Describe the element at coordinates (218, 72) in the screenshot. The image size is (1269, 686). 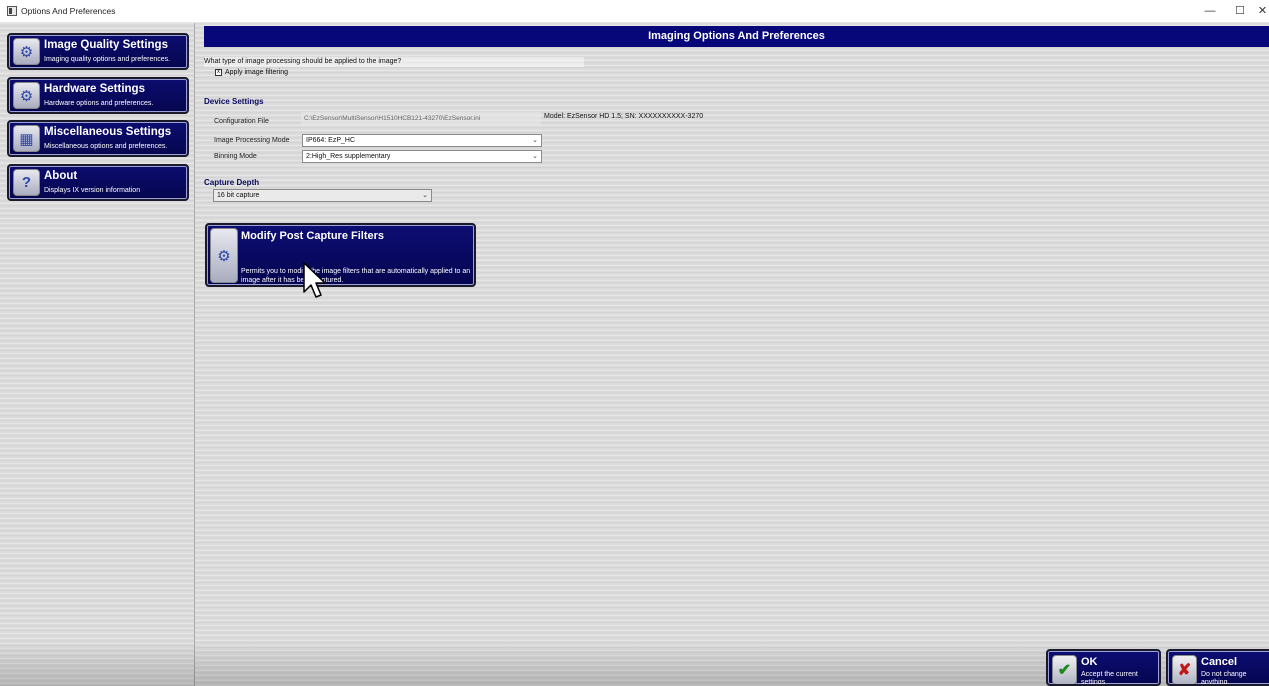
I see `apply-filtering-checkbox: x` at that location.